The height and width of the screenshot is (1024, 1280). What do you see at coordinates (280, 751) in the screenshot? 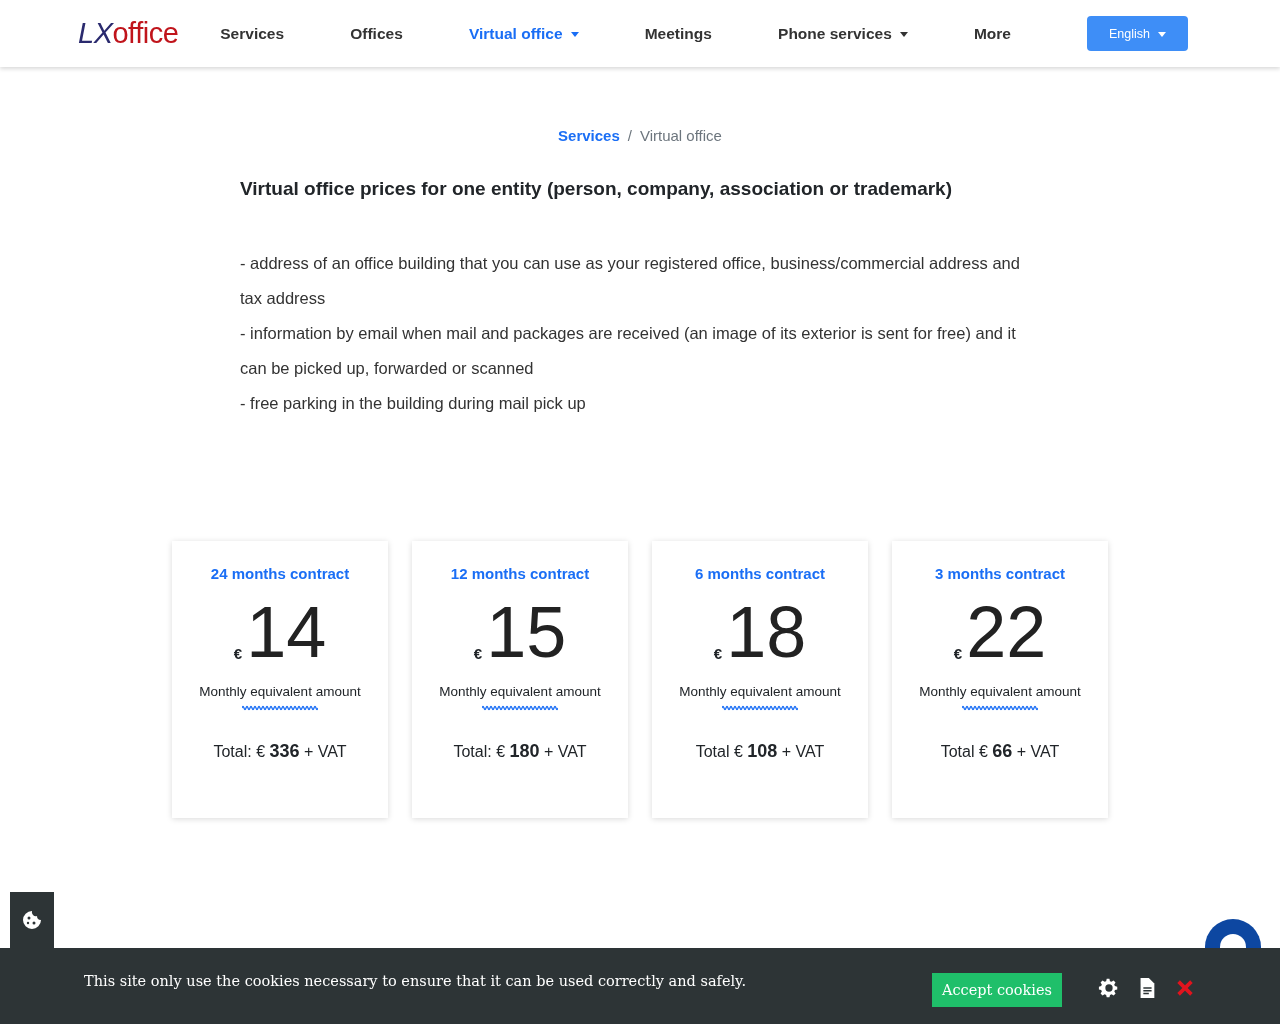
I see `total-price: Total: € 336 + VAT` at bounding box center [280, 751].